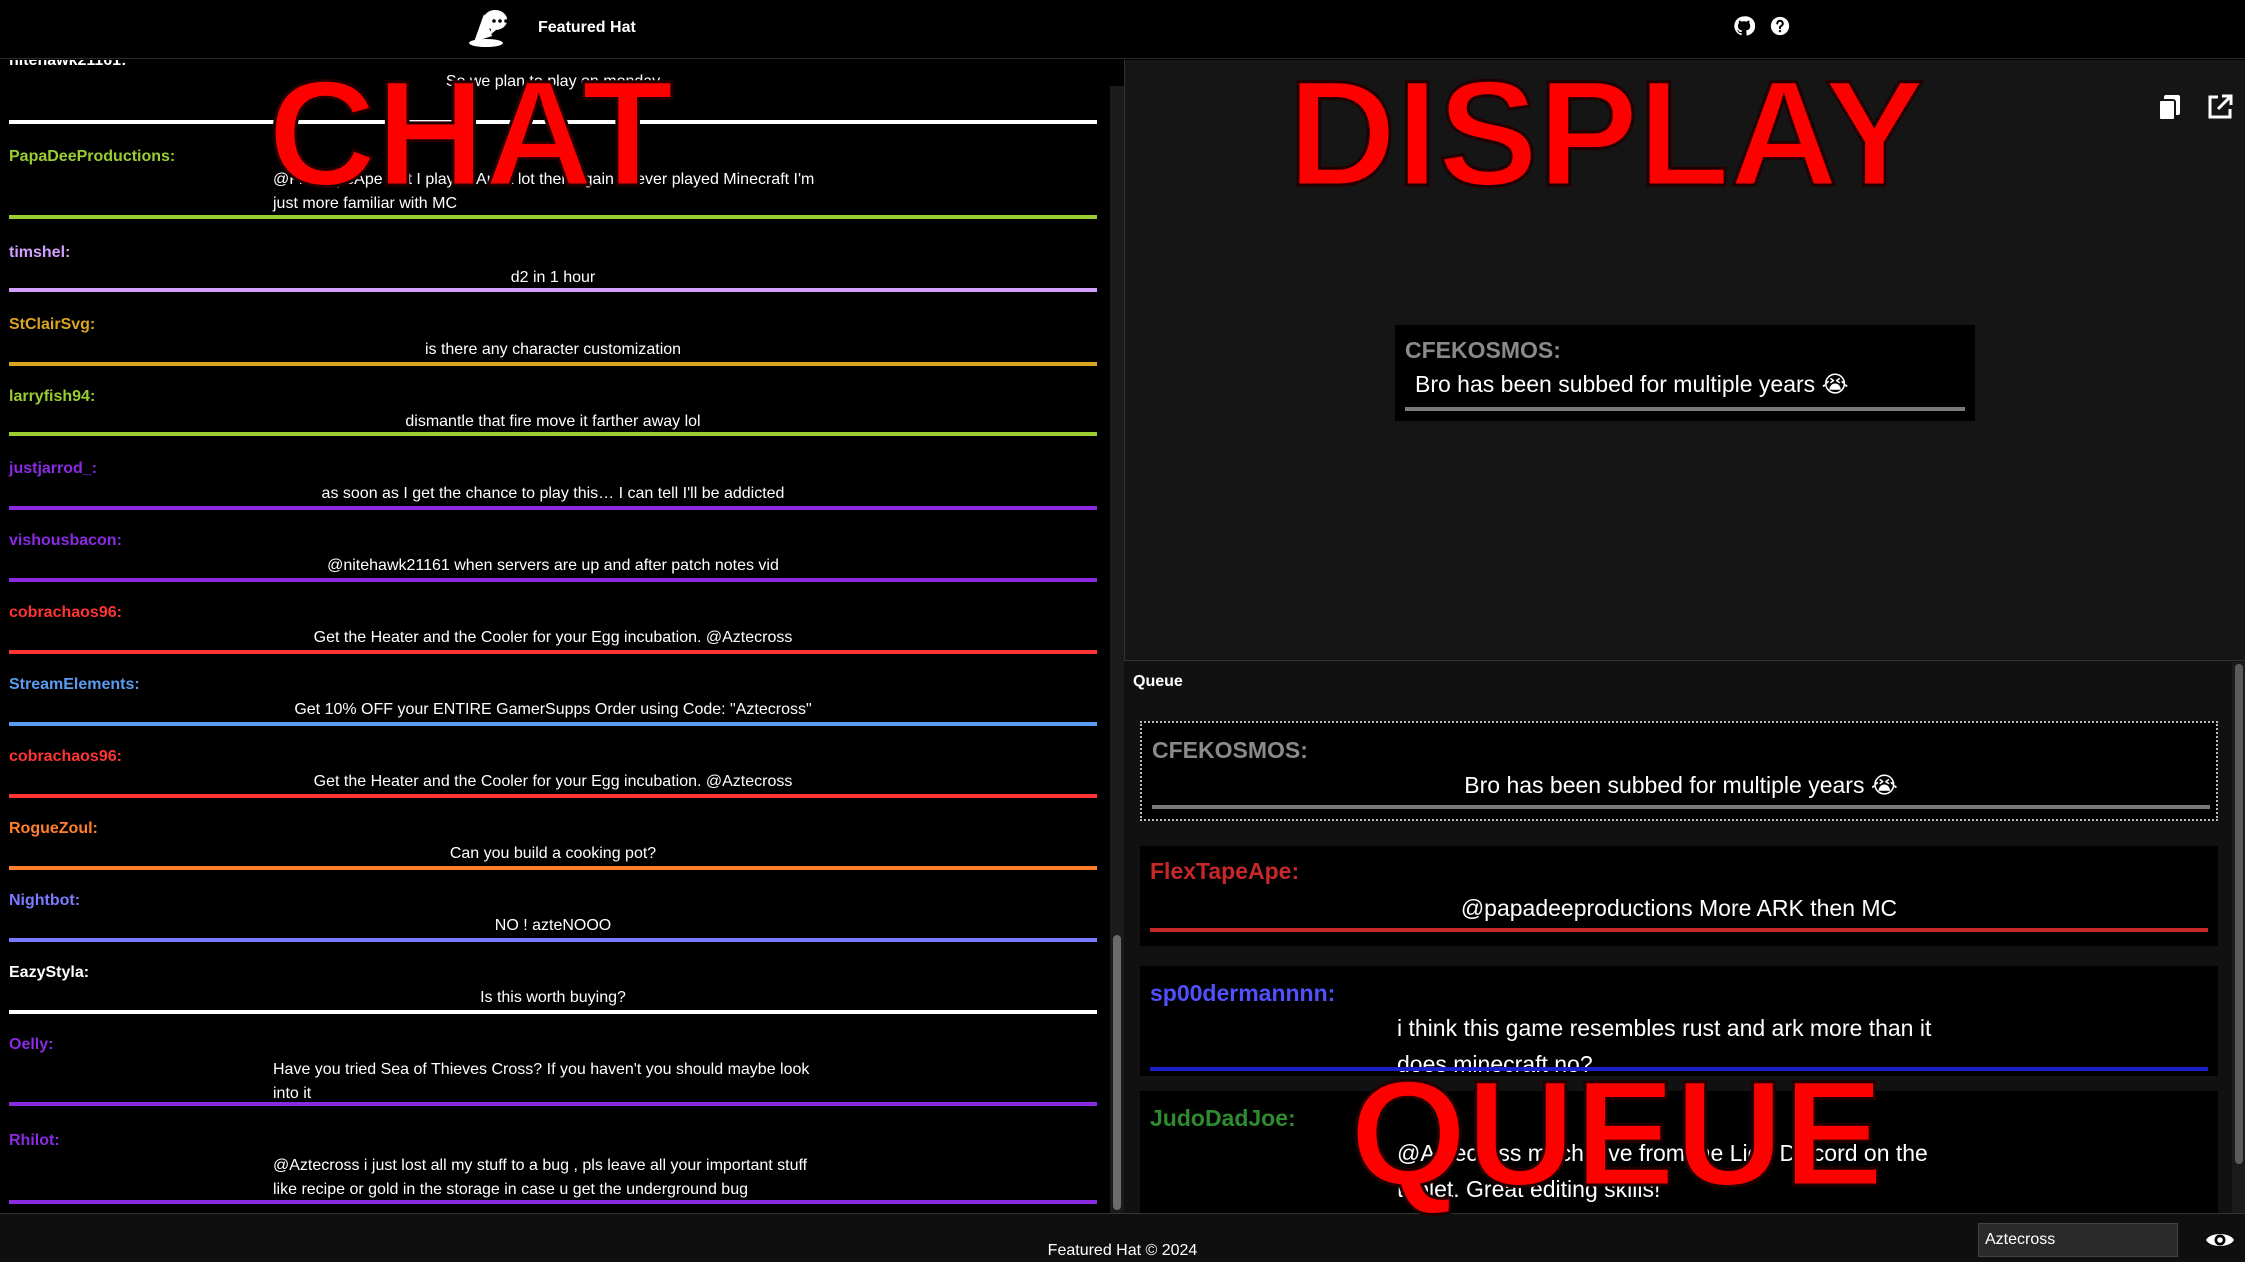  Describe the element at coordinates (1243, 993) in the screenshot. I see `queue-username: sp00dermannnn:` at that location.